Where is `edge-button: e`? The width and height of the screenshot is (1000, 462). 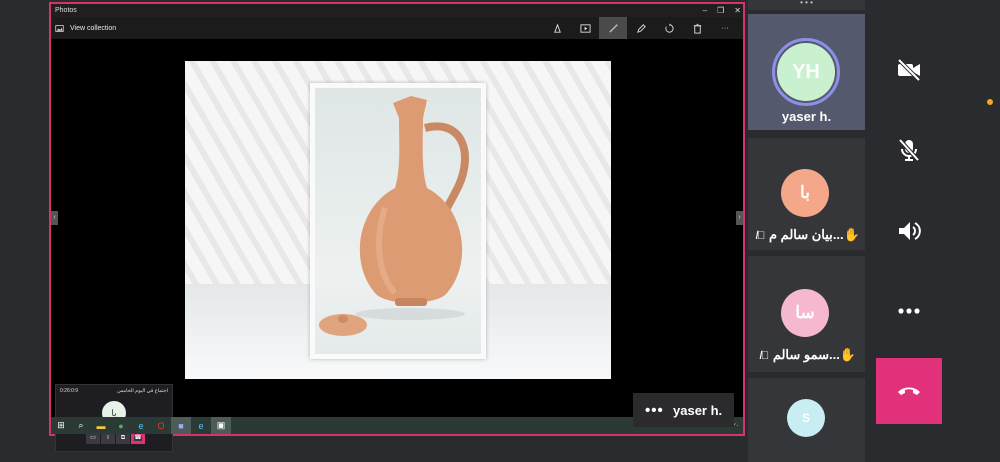 edge-button: e is located at coordinates (141, 425).